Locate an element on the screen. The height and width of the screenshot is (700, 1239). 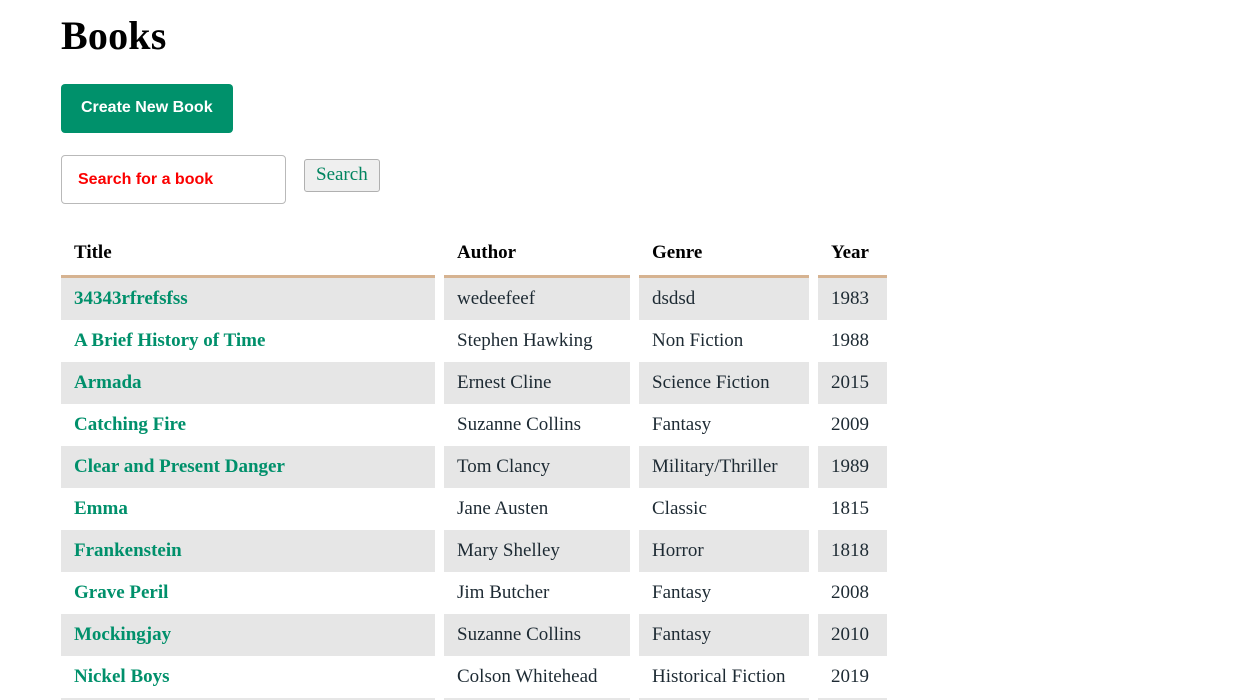
cell-author: Colson Whitehead is located at coordinates (537, 677).